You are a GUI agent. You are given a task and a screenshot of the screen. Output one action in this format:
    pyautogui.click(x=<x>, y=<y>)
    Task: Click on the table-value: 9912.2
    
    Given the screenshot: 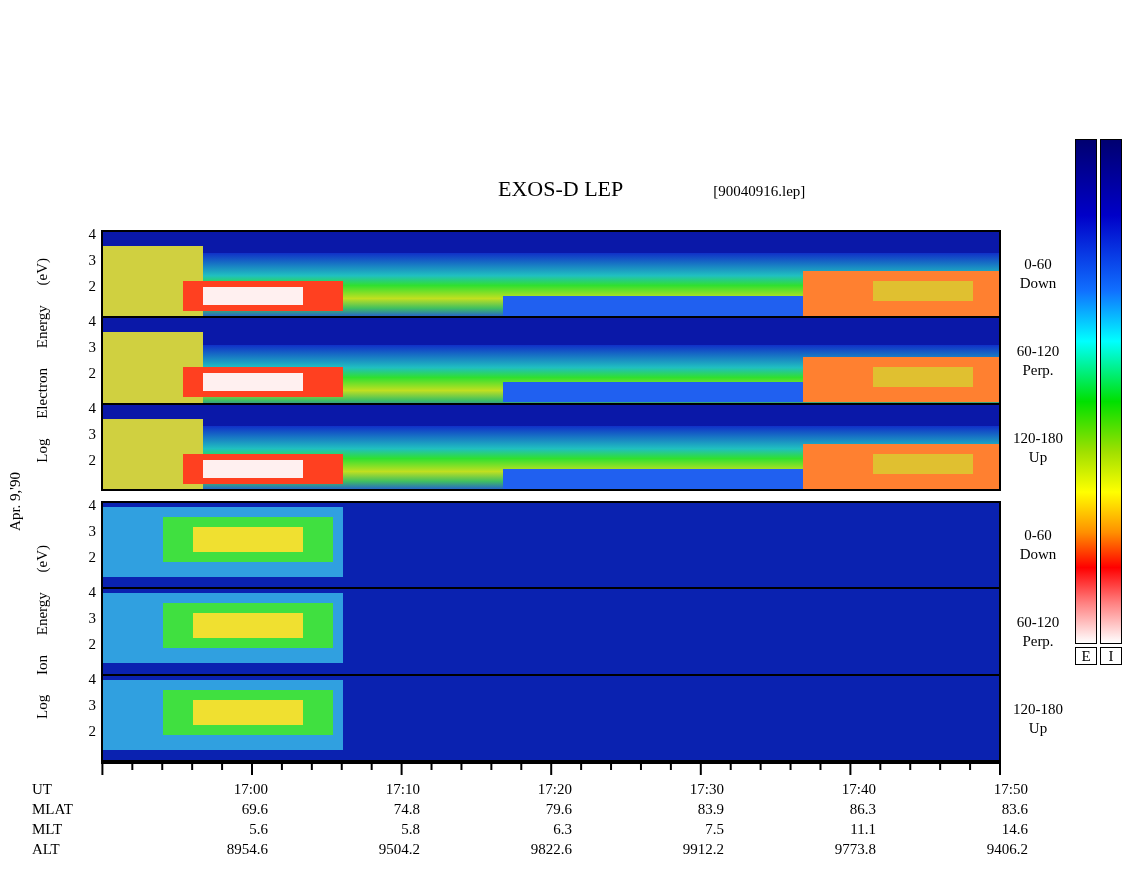 What is the action you would take?
    pyautogui.click(x=702, y=849)
    